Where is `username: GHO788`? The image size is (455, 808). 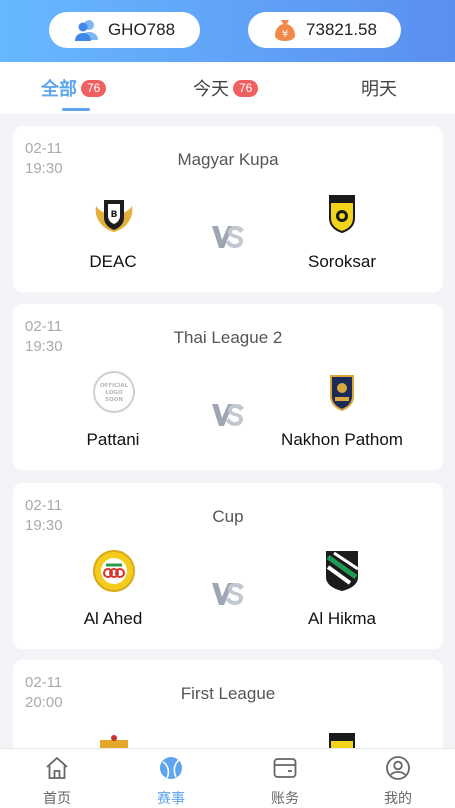
username: GHO788 is located at coordinates (141, 29).